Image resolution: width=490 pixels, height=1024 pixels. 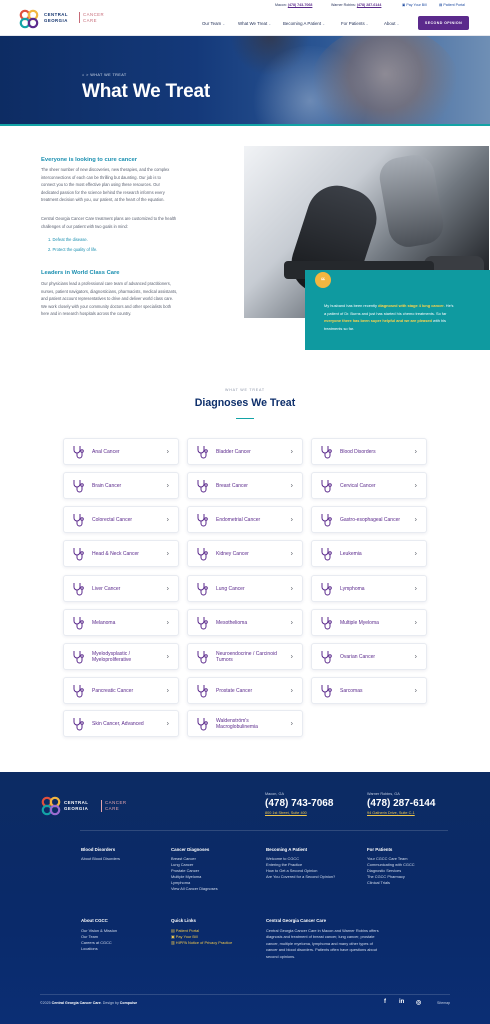 What do you see at coordinates (391, 883) in the screenshot?
I see `footer-link: Clinical Trials` at bounding box center [391, 883].